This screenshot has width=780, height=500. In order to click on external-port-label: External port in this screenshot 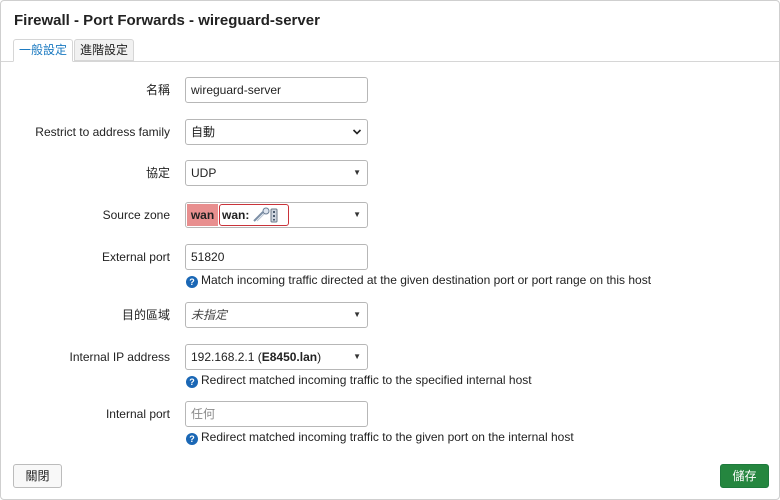, I will do `click(135, 257)`.